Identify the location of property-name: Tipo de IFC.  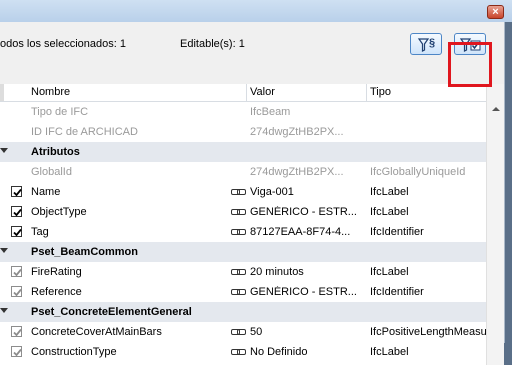
(60, 112).